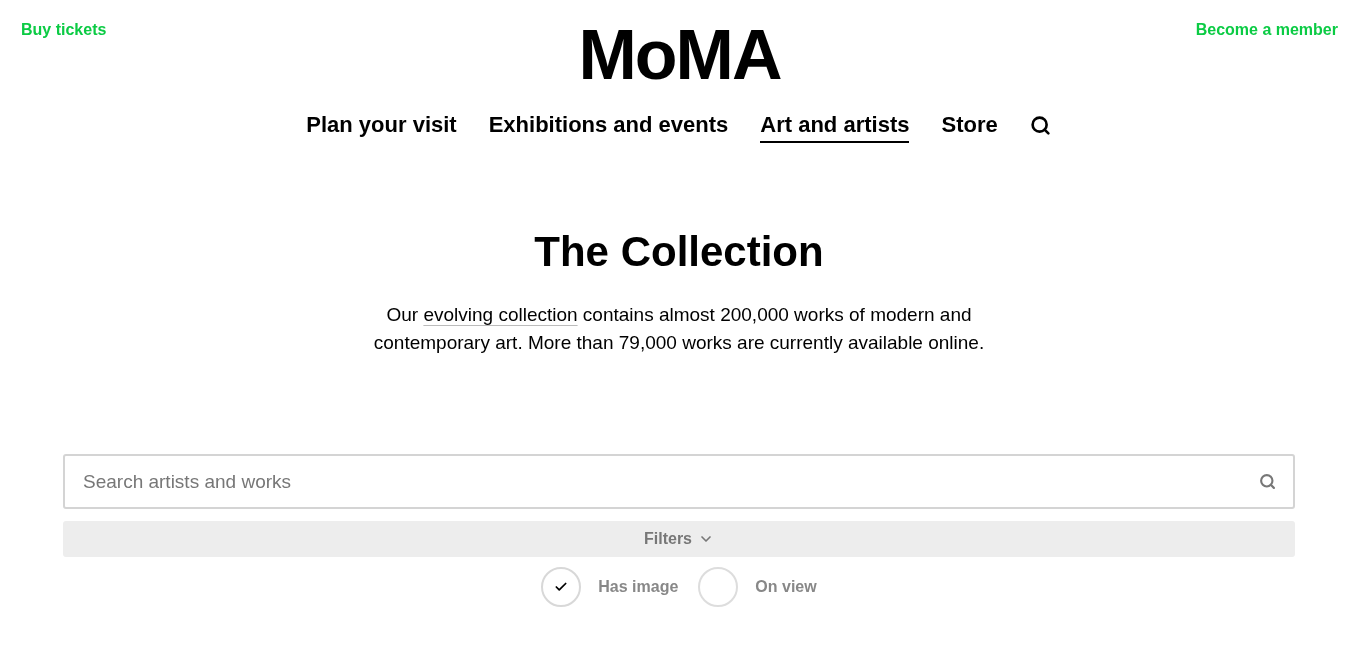 This screenshot has width=1358, height=653. What do you see at coordinates (835, 127) in the screenshot?
I see `nav-link: Art and artists` at bounding box center [835, 127].